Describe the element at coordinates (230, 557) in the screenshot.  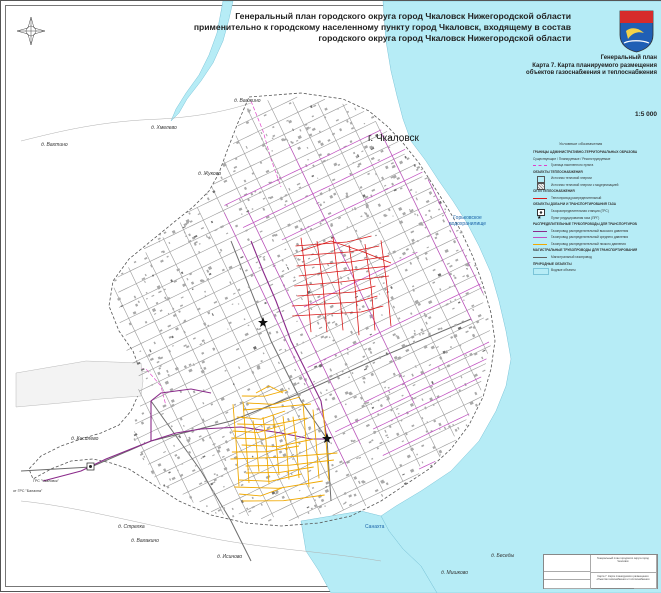
I see `settlement-label: д. Исиново` at that location.